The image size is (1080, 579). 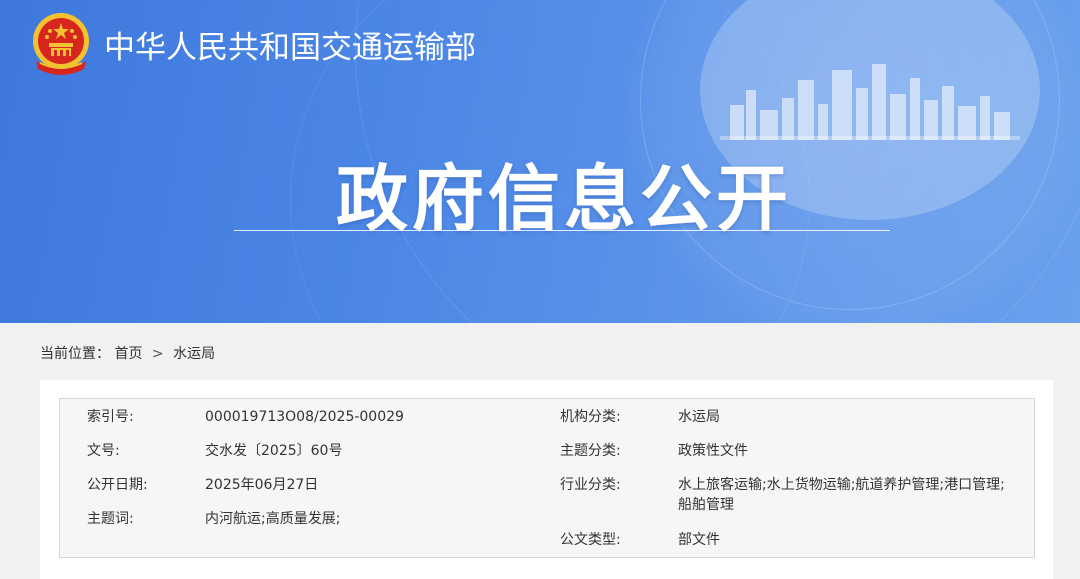 I want to click on industry-category-label: 行业分类:, so click(x=590, y=485).